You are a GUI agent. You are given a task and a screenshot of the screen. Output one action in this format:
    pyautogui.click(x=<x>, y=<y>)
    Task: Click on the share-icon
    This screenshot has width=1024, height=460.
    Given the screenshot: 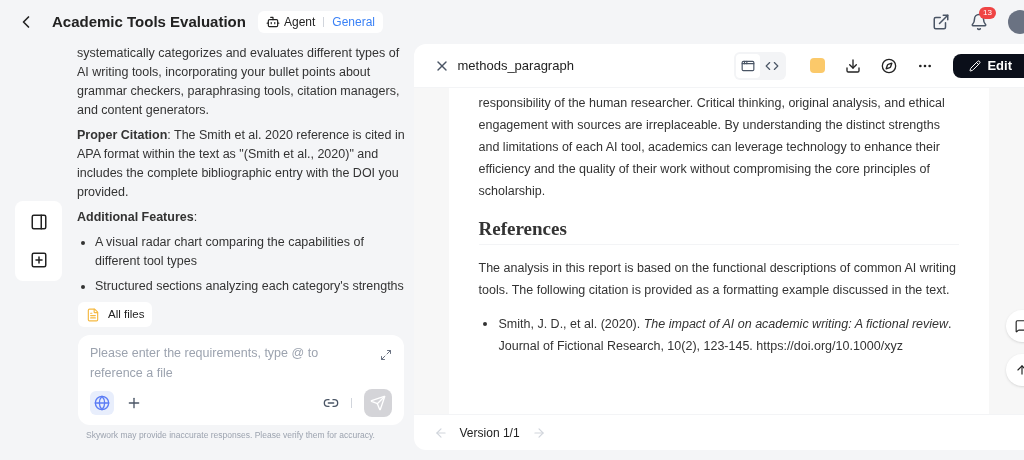 What is the action you would take?
    pyautogui.click(x=941, y=22)
    